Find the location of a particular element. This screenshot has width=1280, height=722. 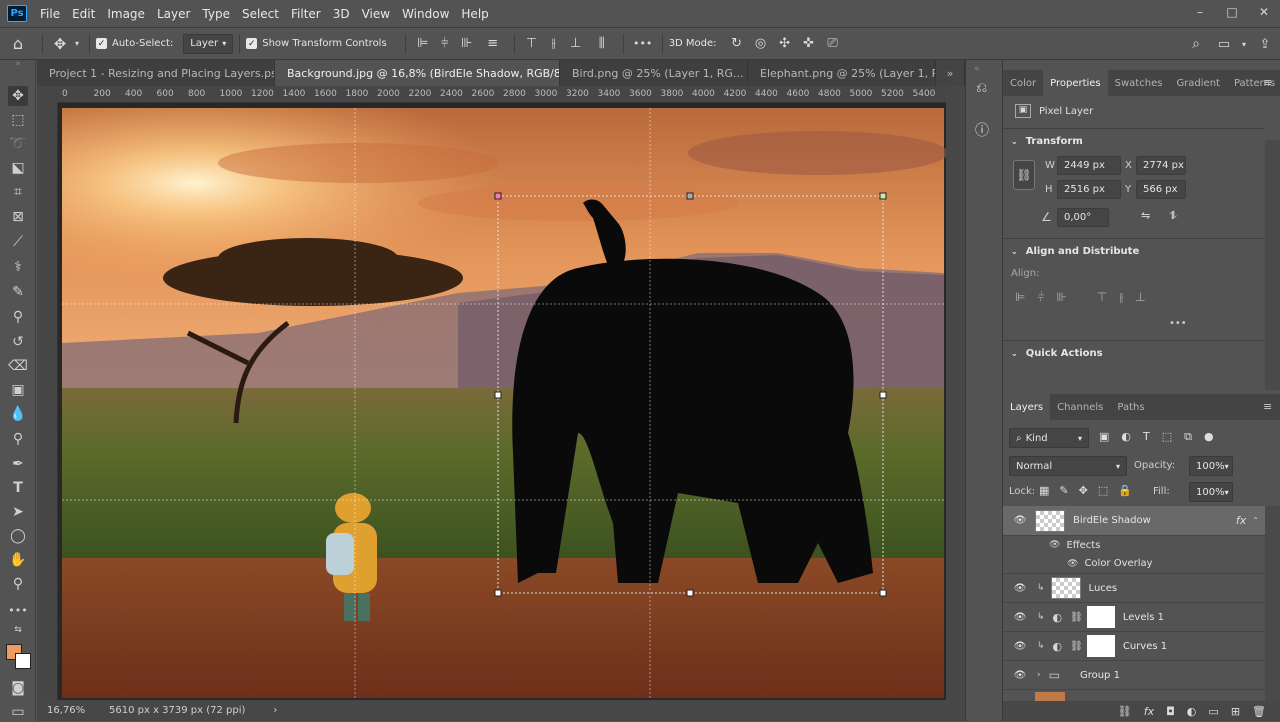

dodge-tool-icon: ⚲ is located at coordinates (18, 439).